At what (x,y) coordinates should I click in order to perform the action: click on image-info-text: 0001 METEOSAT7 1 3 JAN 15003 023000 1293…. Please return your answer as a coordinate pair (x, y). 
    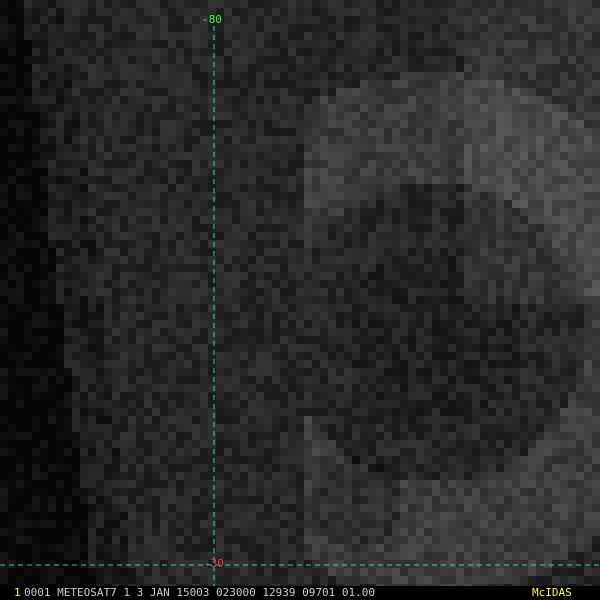
    Looking at the image, I should click on (199, 592).